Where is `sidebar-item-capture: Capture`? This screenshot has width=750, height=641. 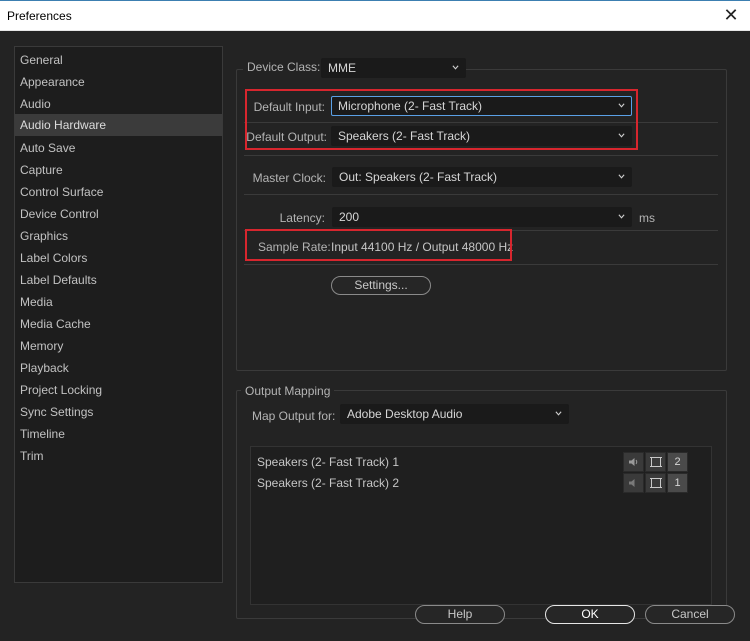 sidebar-item-capture: Capture is located at coordinates (118, 170).